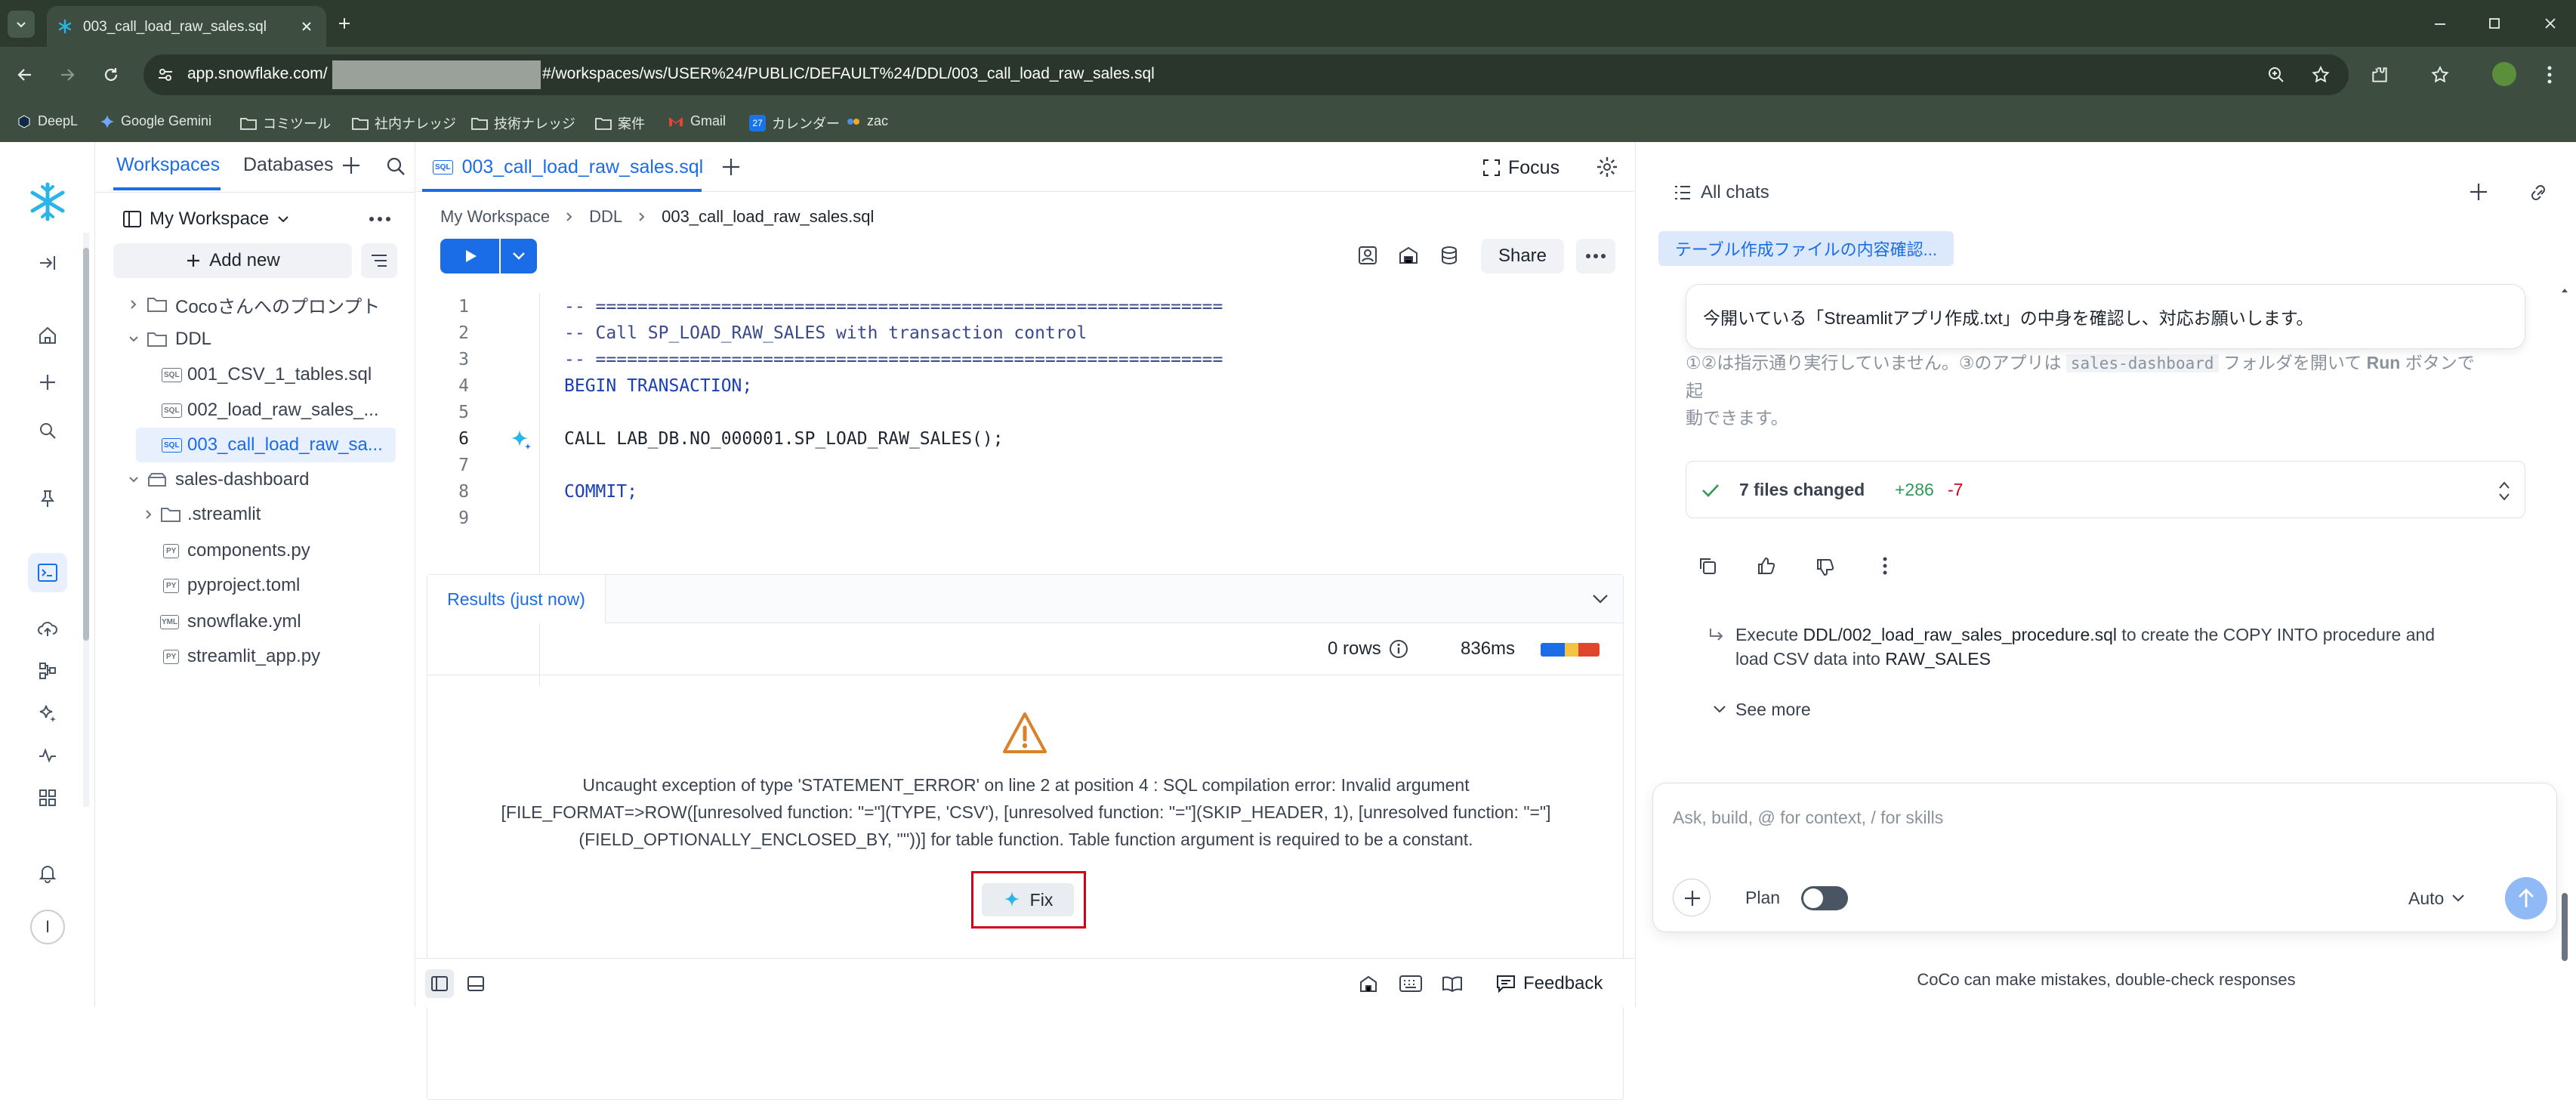 The width and height of the screenshot is (2576, 1100). Describe the element at coordinates (47, 335) in the screenshot. I see `nav-home` at that location.